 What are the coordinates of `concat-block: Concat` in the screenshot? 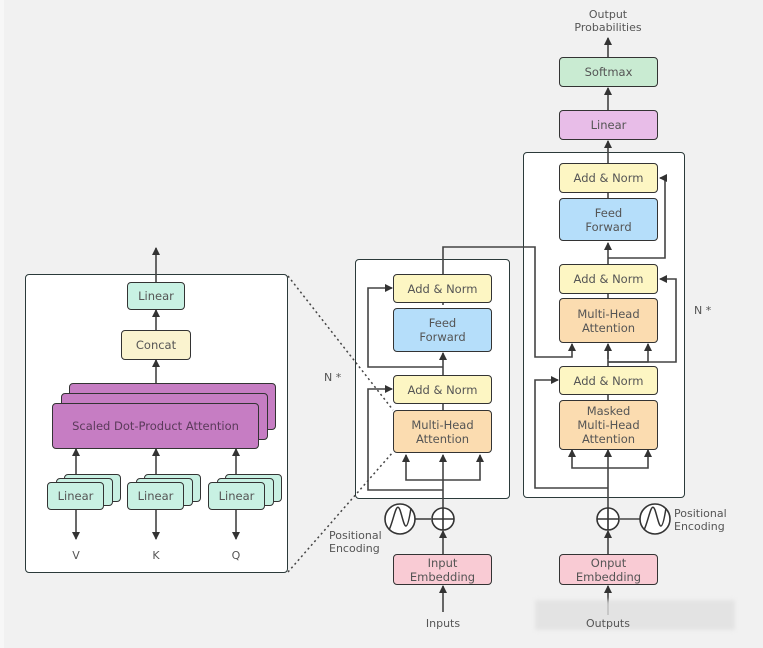 It's located at (156, 345).